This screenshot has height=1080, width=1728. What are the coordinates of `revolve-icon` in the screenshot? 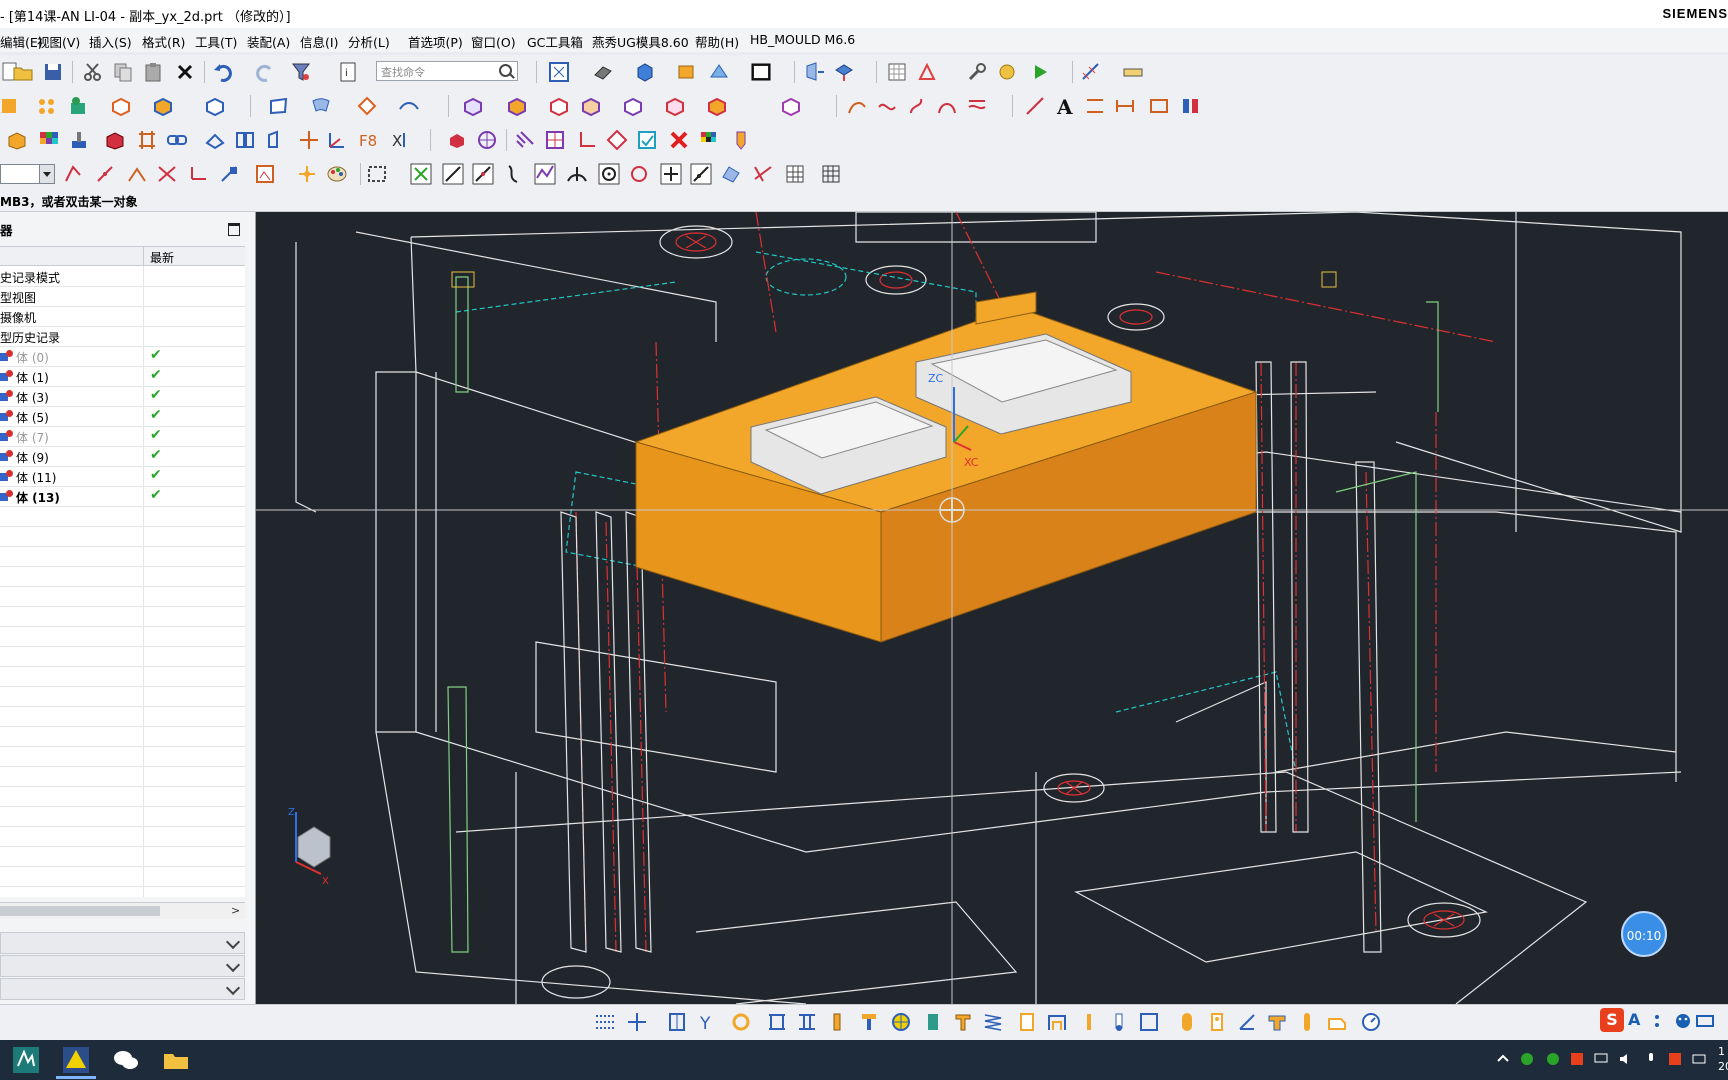 It's located at (245, 140).